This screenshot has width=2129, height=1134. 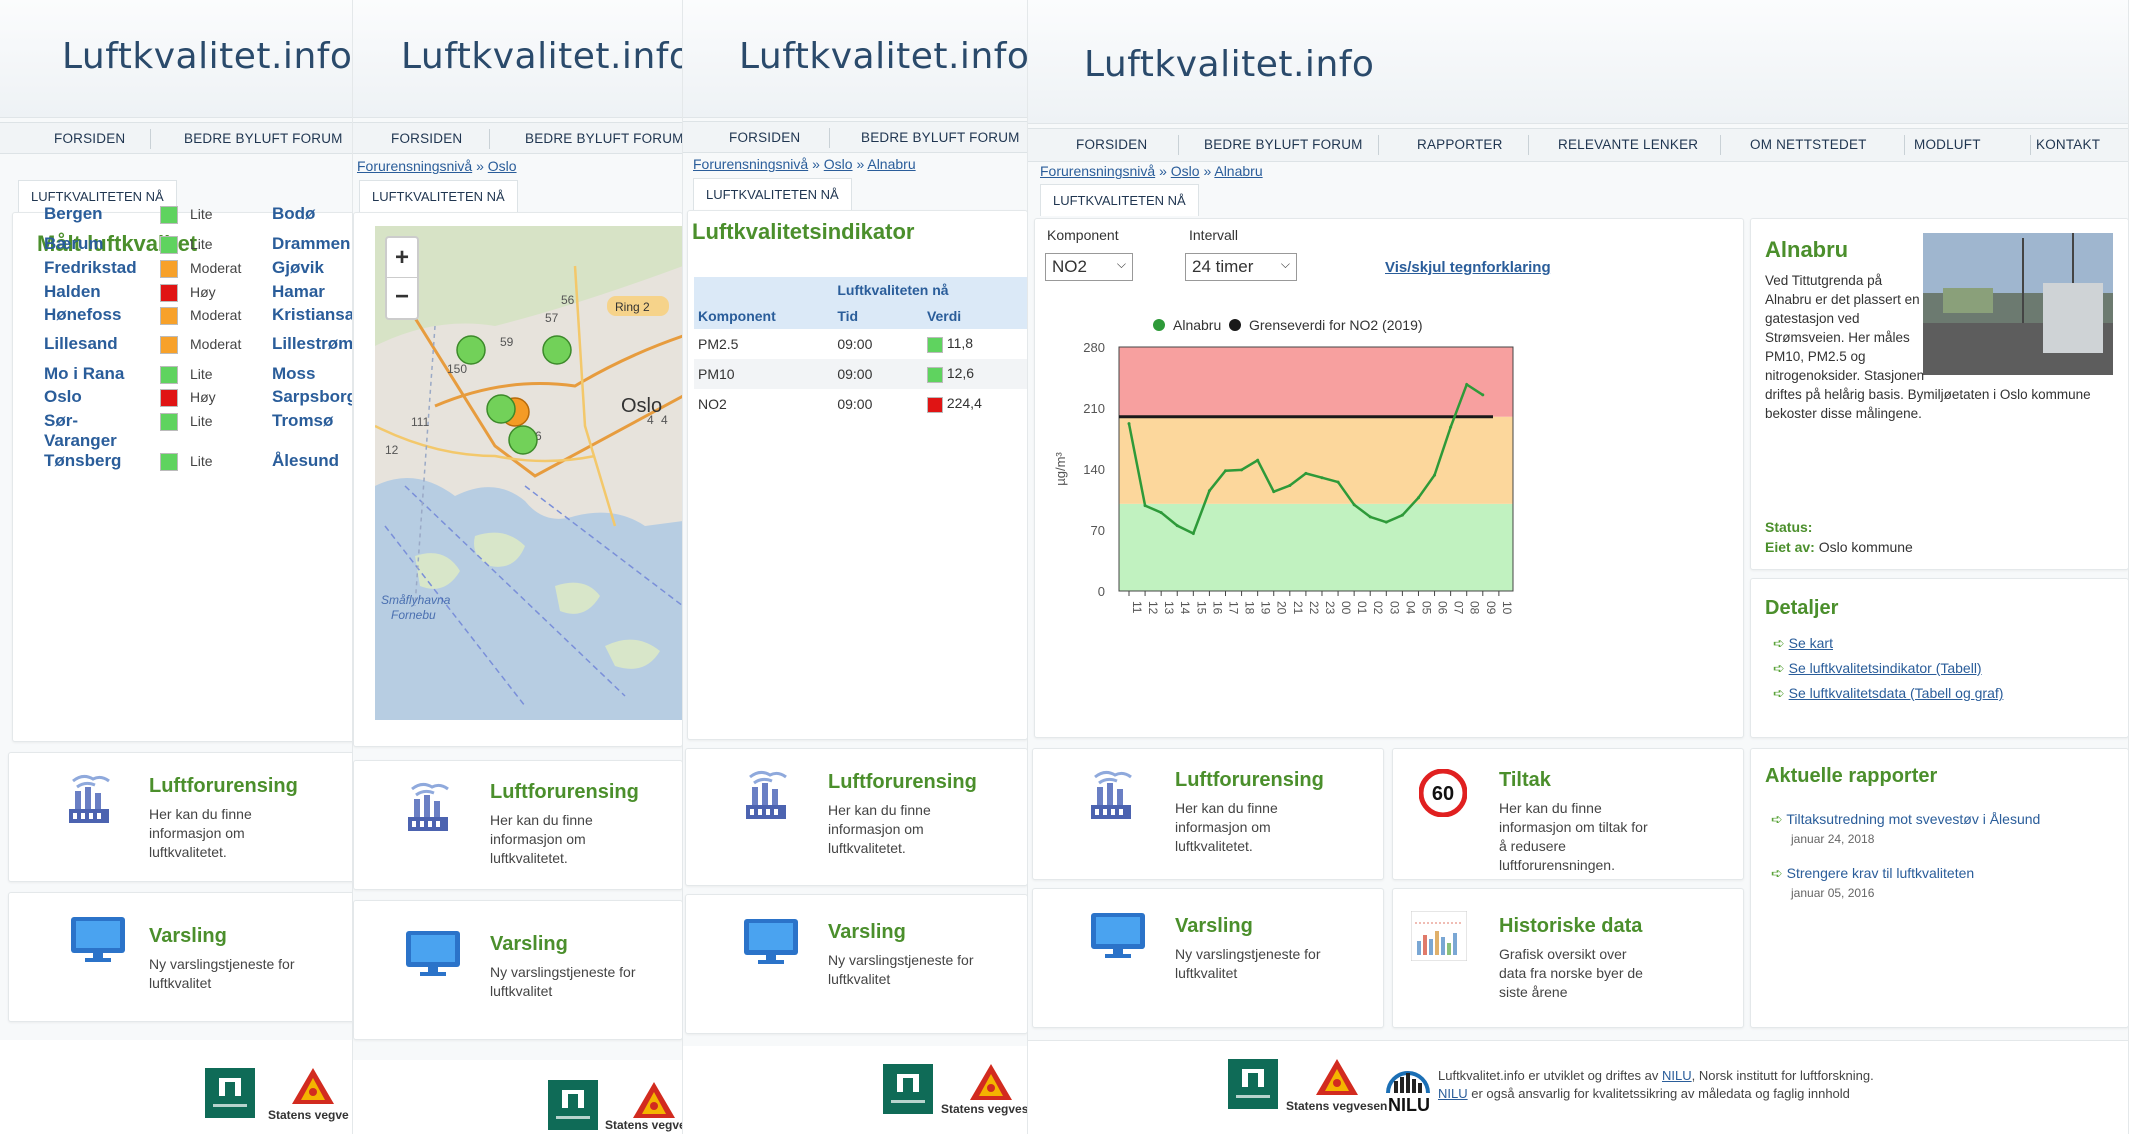 I want to click on miljodirektoratet-logo, so click(x=1253, y=1084).